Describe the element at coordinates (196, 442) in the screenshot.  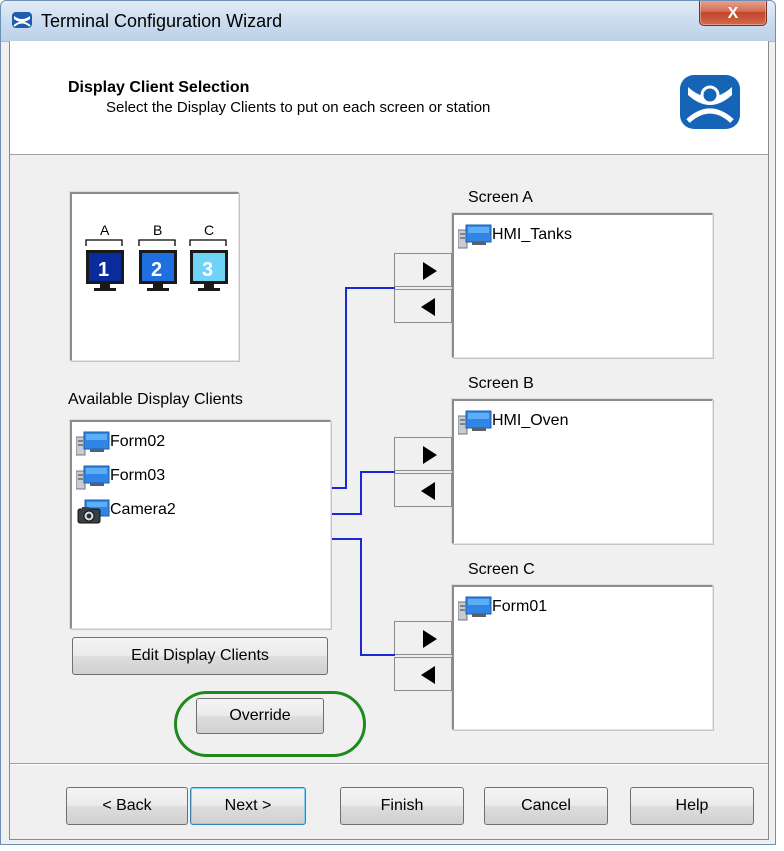
I see `list-item: Form02` at that location.